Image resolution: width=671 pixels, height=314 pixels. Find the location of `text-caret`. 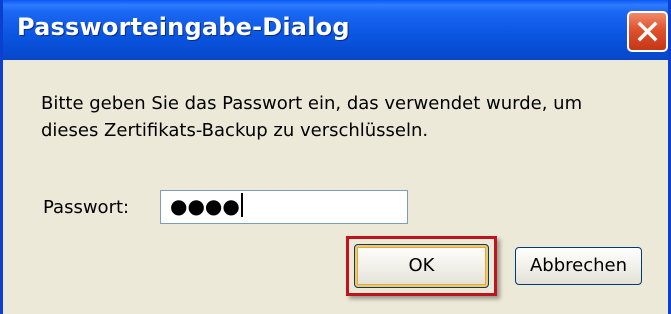

text-caret is located at coordinates (241, 205).